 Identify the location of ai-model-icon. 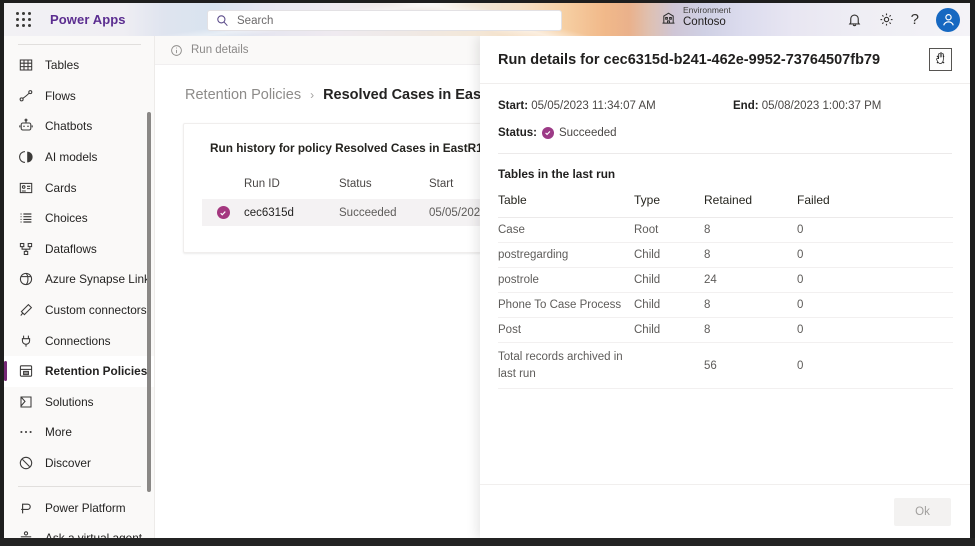
(26, 157).